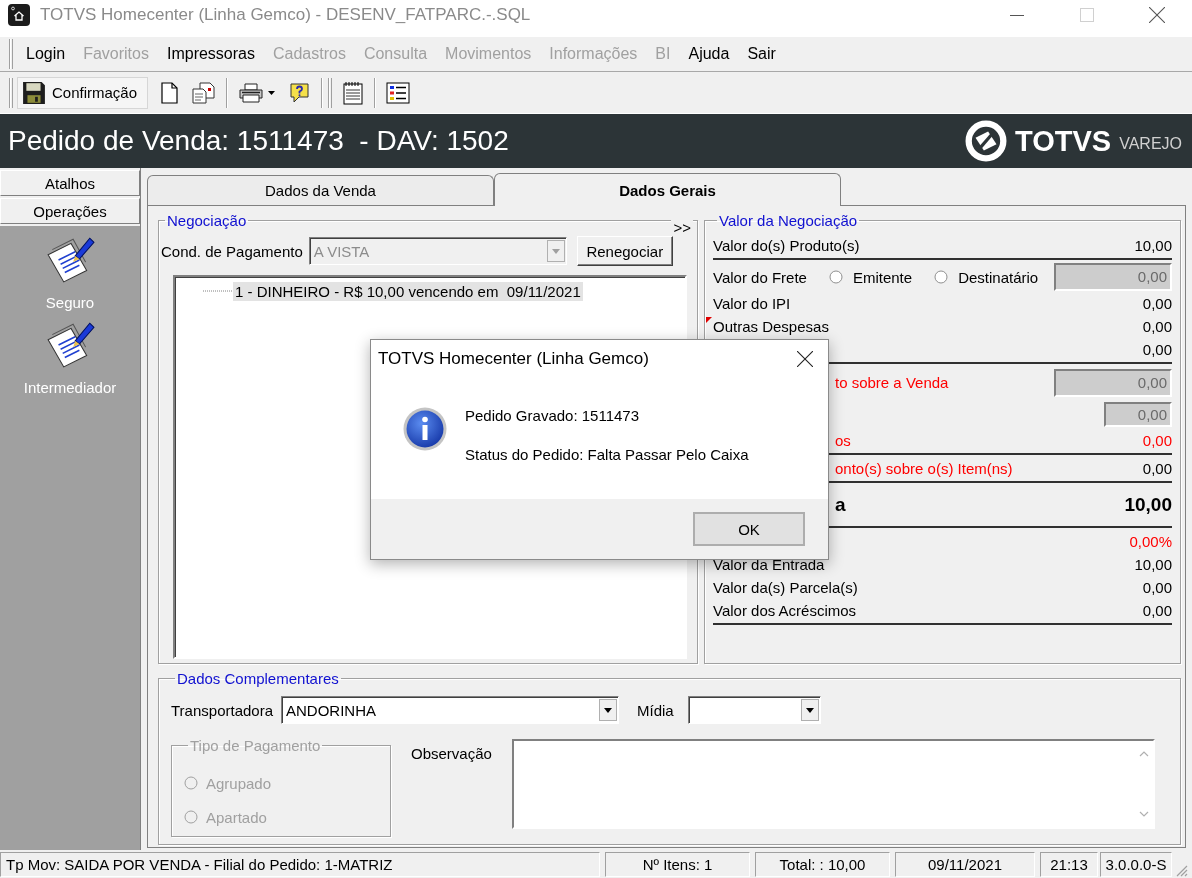  Describe the element at coordinates (667, 189) in the screenshot. I see `tab: Dados Gerais` at that location.